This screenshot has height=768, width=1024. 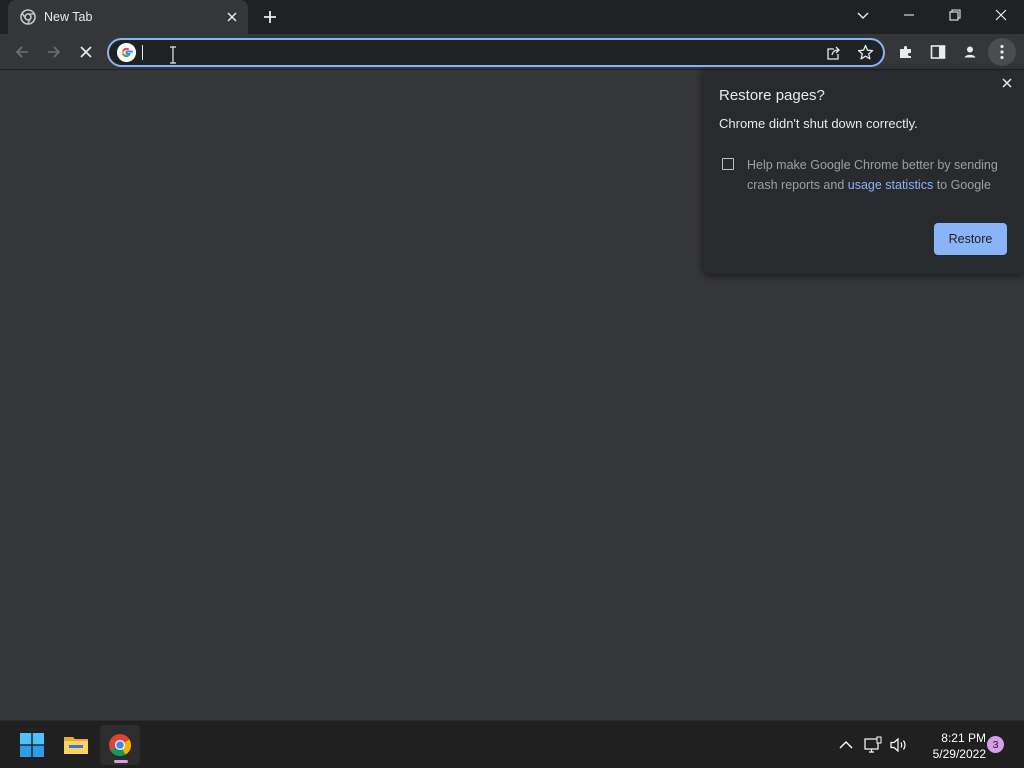 I want to click on menu-button, so click(x=1002, y=52).